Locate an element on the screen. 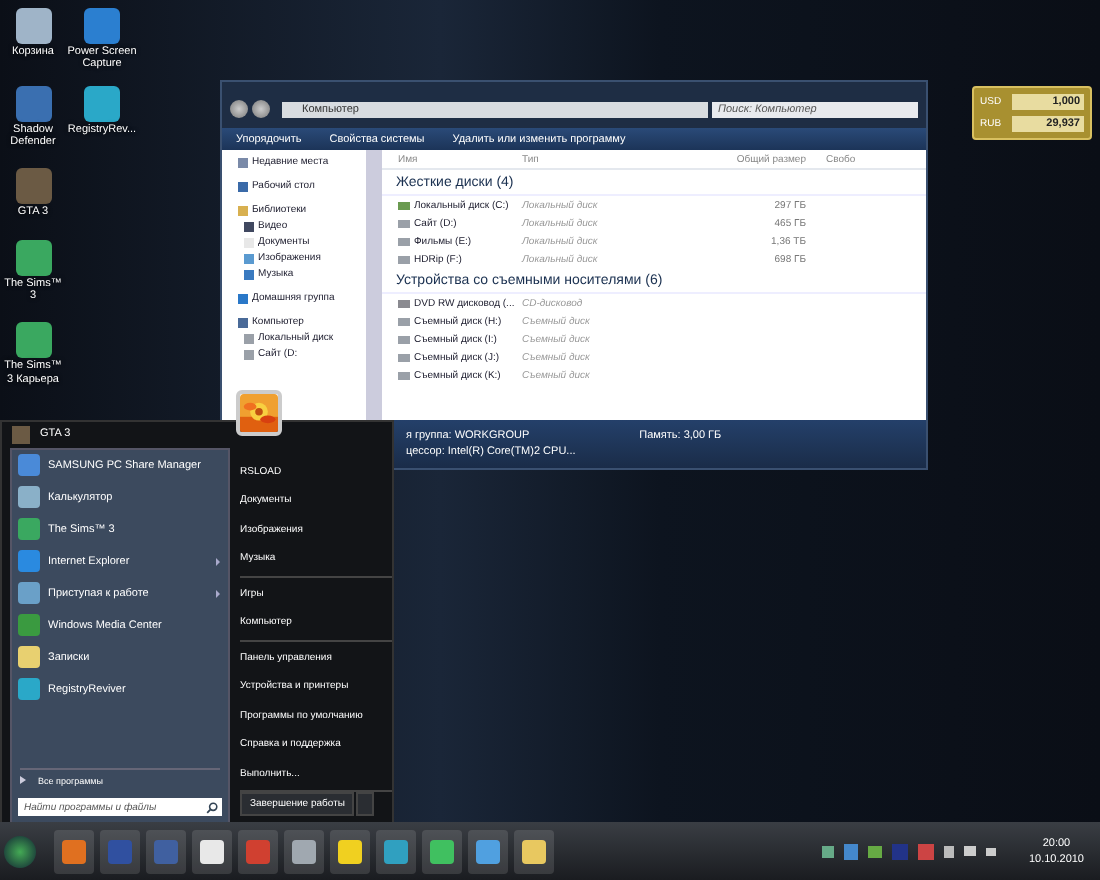  back-button is located at coordinates (239, 109).